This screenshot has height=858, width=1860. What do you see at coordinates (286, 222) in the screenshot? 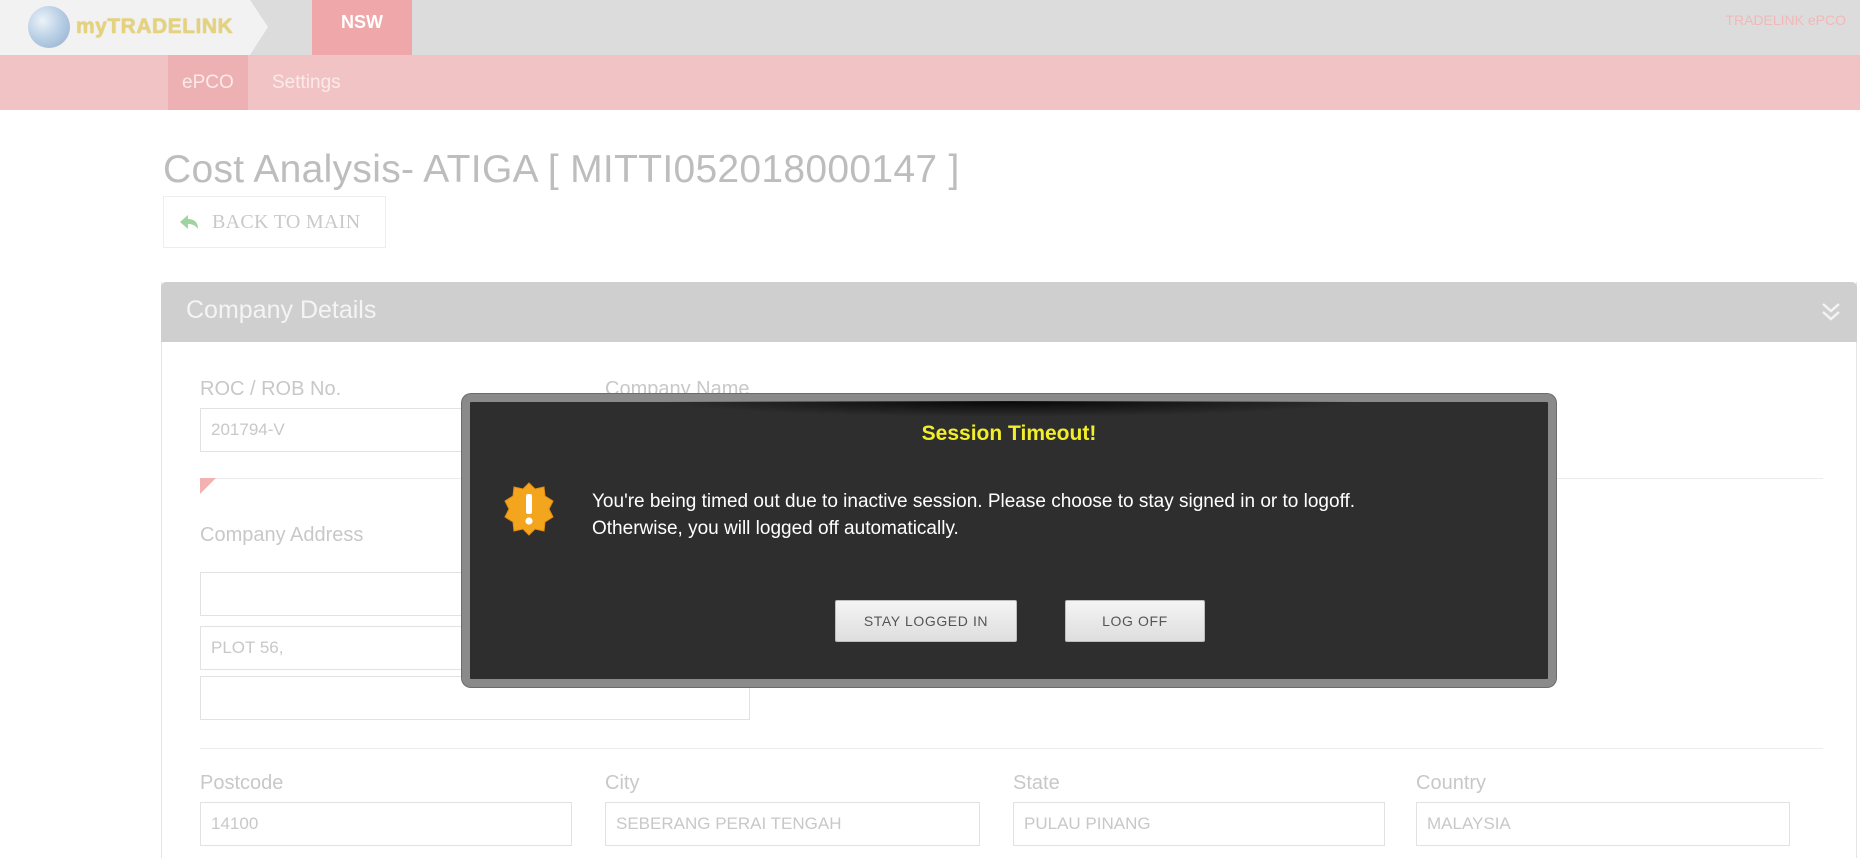
I see `back-to-main-label: BACK TO MAIN` at bounding box center [286, 222].